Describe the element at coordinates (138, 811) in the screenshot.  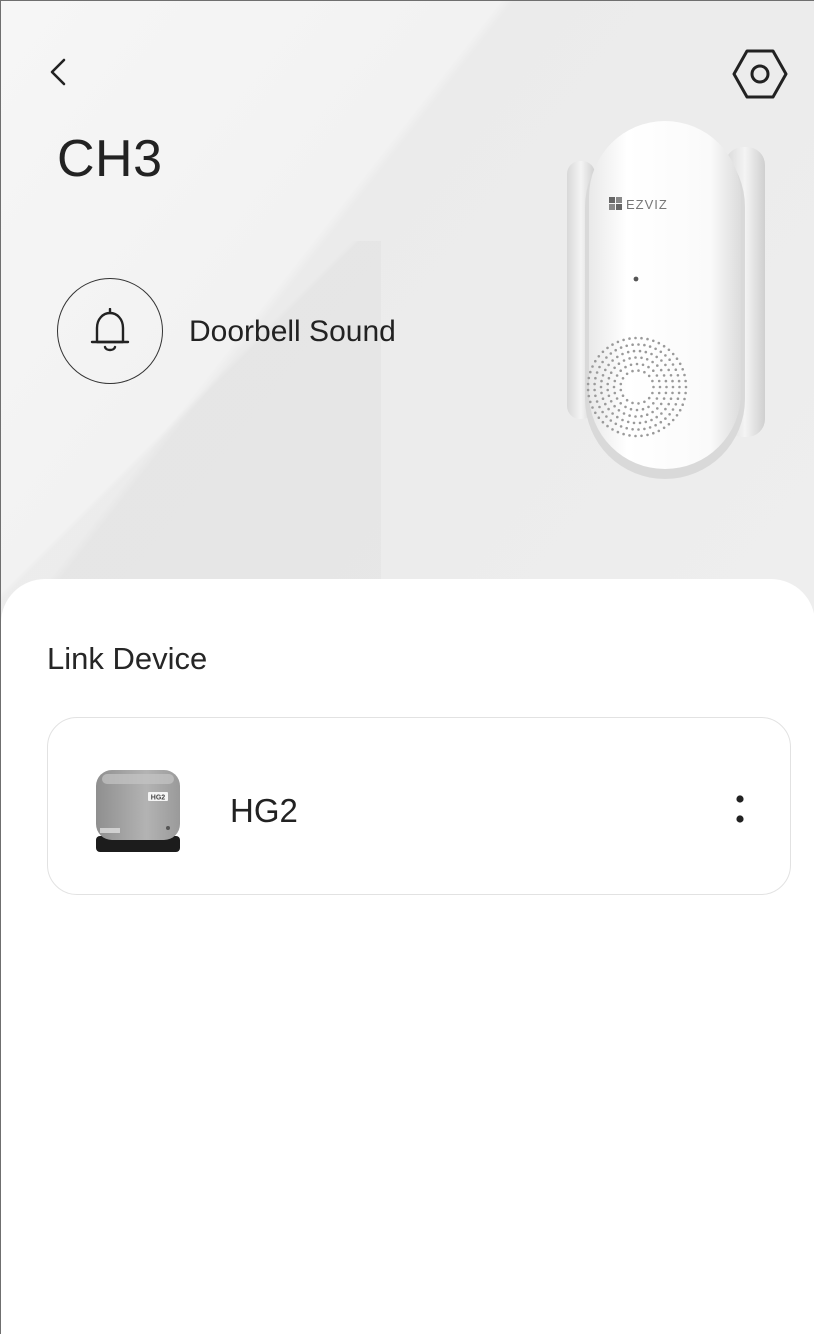
I see `hg2-device-thumbnail: HG2` at that location.